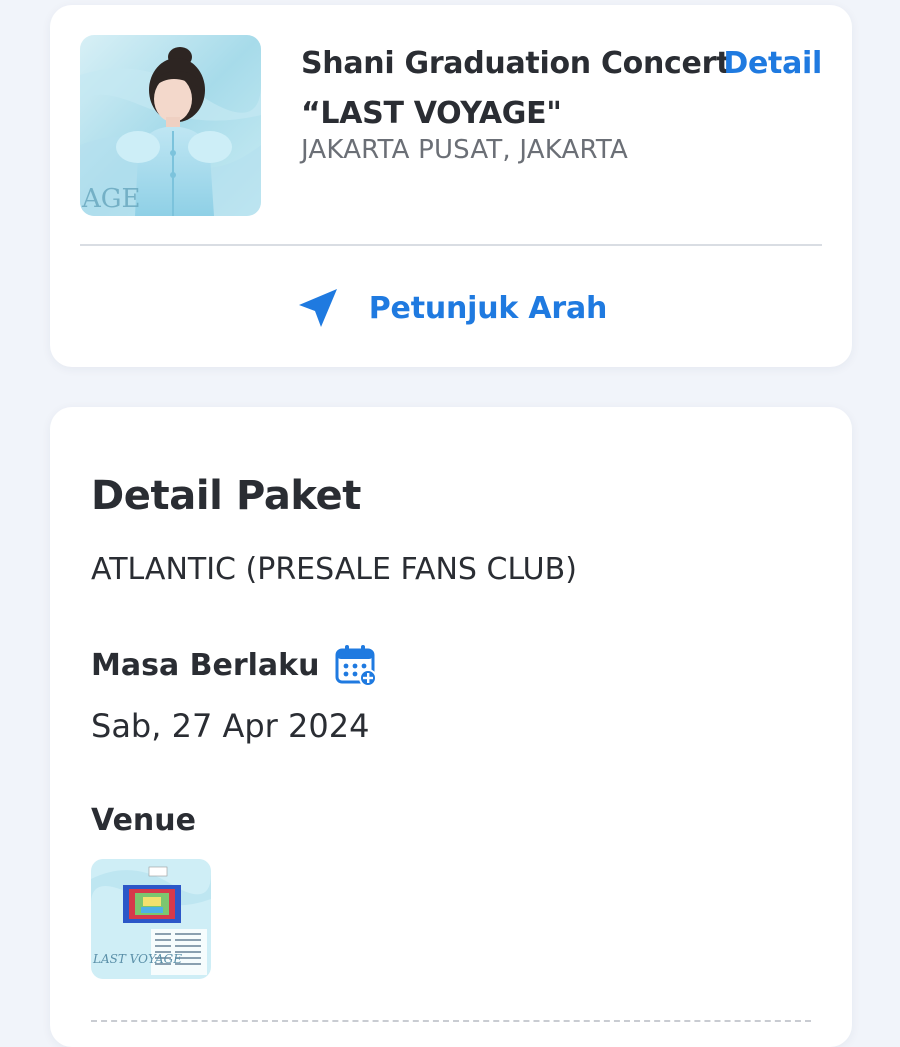 This screenshot has height=1047, width=900. I want to click on directions-label: Petunjuk Arah, so click(488, 308).